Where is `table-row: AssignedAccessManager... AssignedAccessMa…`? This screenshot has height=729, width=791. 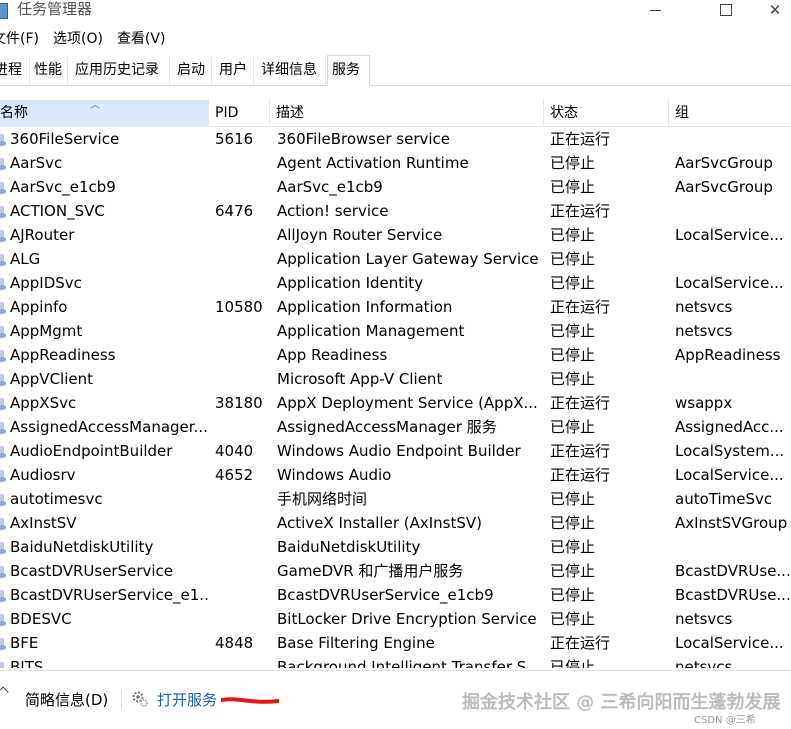
table-row: AssignedAccessManager... AssignedAccessMa… is located at coordinates (395, 427).